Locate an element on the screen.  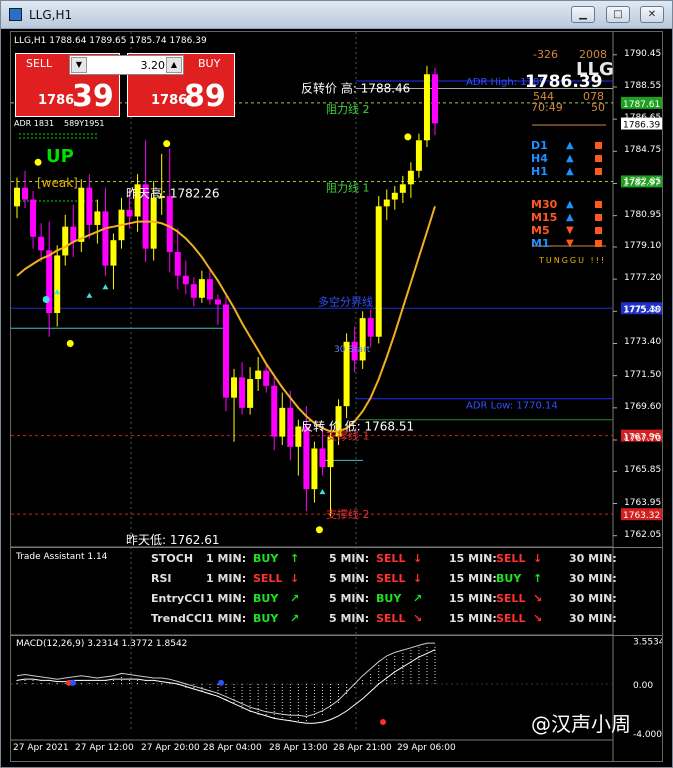
arrow-up-icon: ↗ is located at coordinates (295, 618).